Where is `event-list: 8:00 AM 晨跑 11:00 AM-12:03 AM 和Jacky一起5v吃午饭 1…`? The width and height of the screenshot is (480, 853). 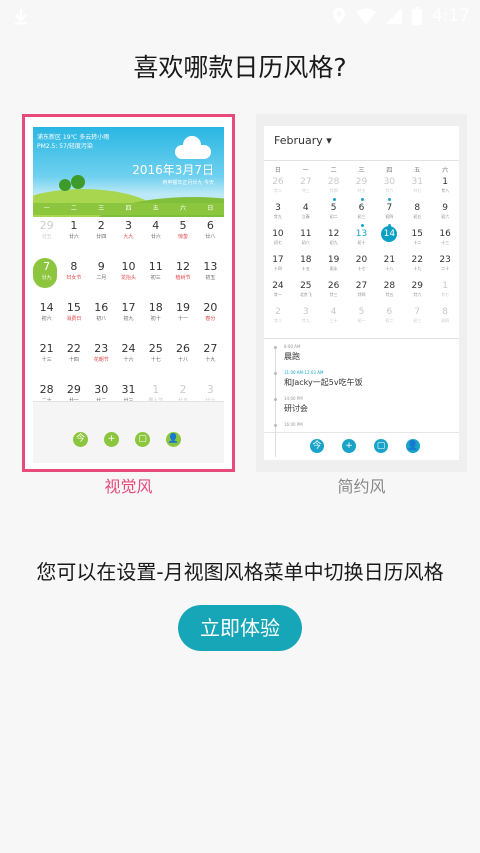
event-list: 8:00 AM 晨跑 11:00 AM-12:03 AM 和Jacky一起5v吃午饭 1… is located at coordinates (361, 397).